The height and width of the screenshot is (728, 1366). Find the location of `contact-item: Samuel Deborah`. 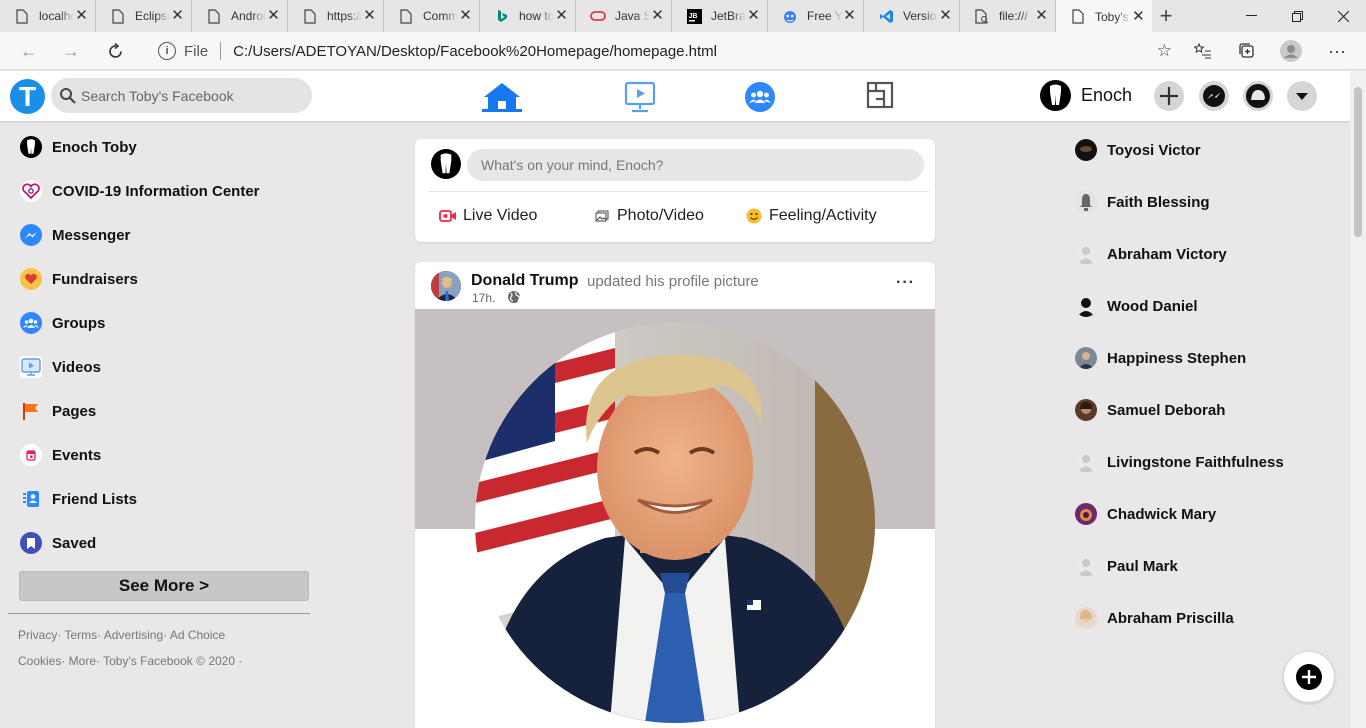

contact-item: Samuel Deborah is located at coordinates (1150, 410).